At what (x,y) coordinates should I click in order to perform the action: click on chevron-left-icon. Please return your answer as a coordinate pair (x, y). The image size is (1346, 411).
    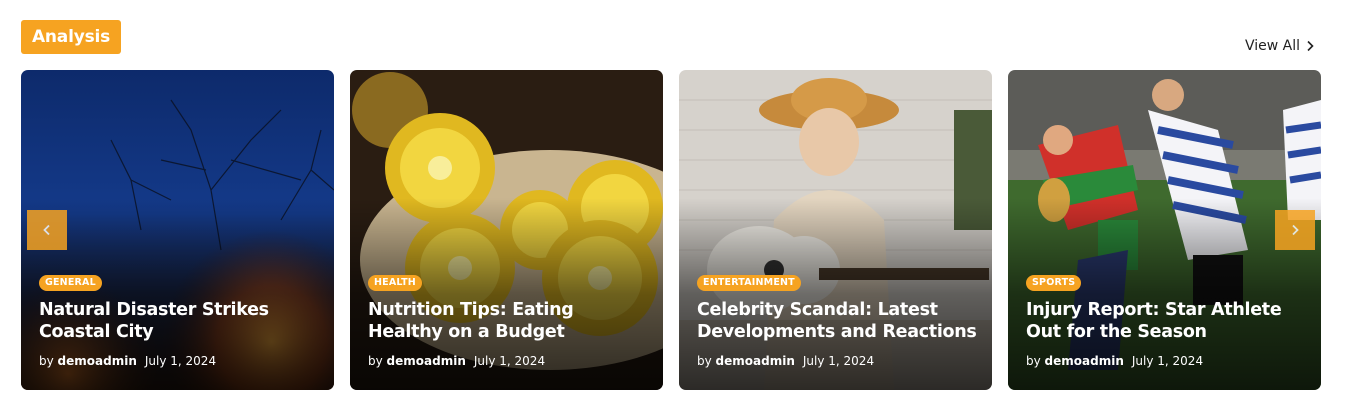
    Looking at the image, I should click on (46, 230).